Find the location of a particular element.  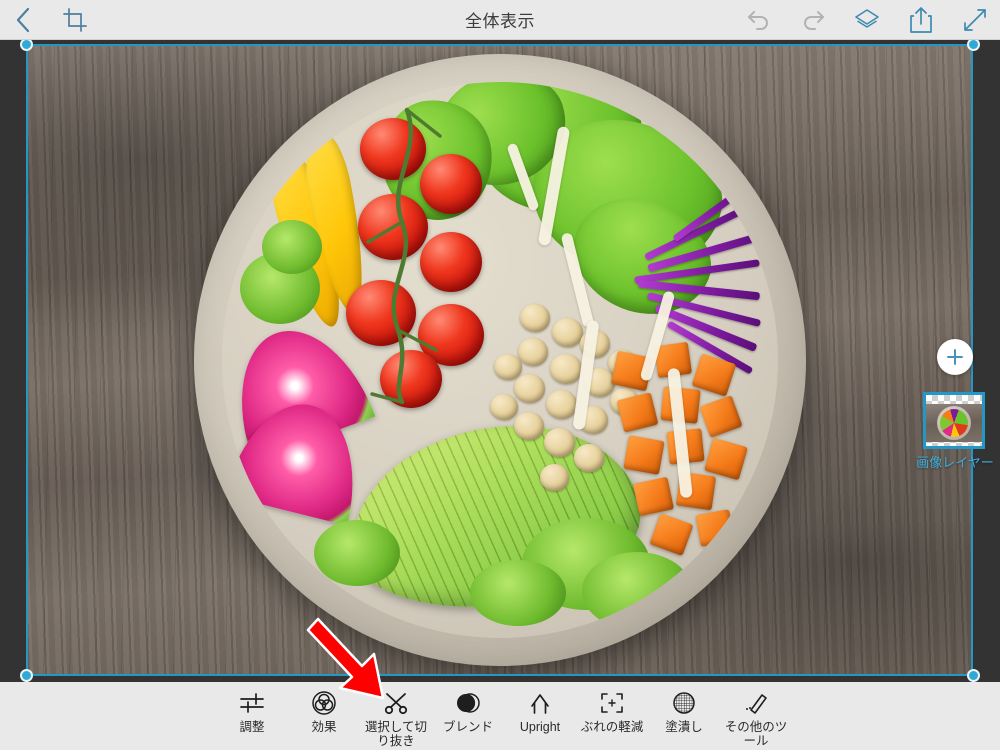

crop-button is located at coordinates (75, 20).